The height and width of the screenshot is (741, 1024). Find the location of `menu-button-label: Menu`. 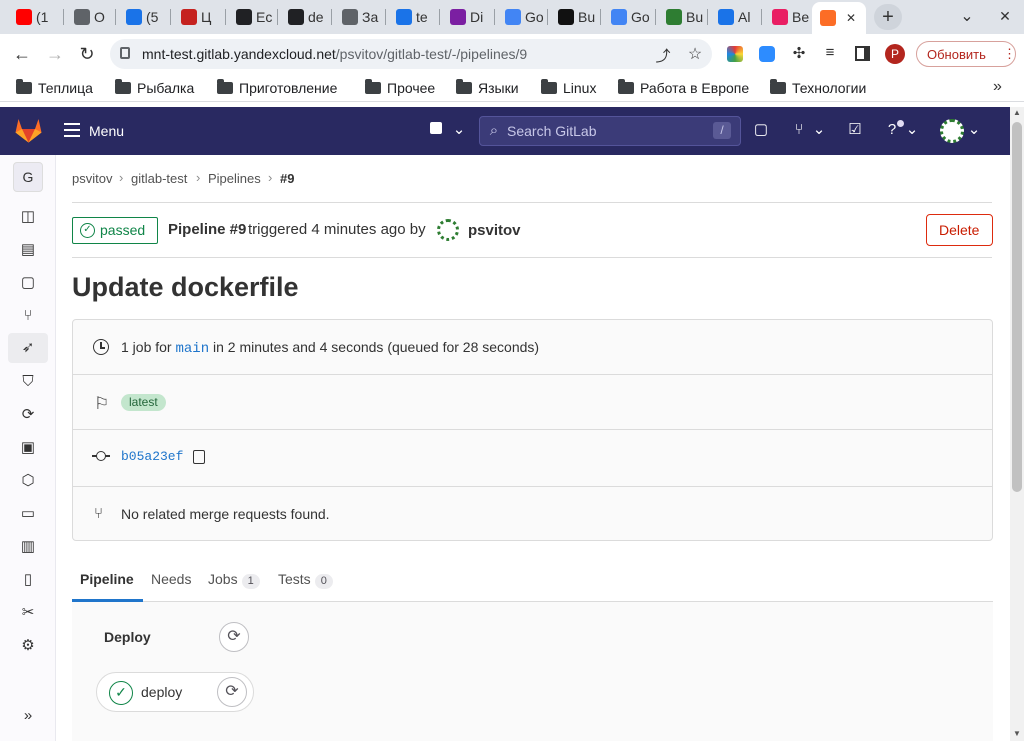

menu-button-label: Menu is located at coordinates (106, 131).